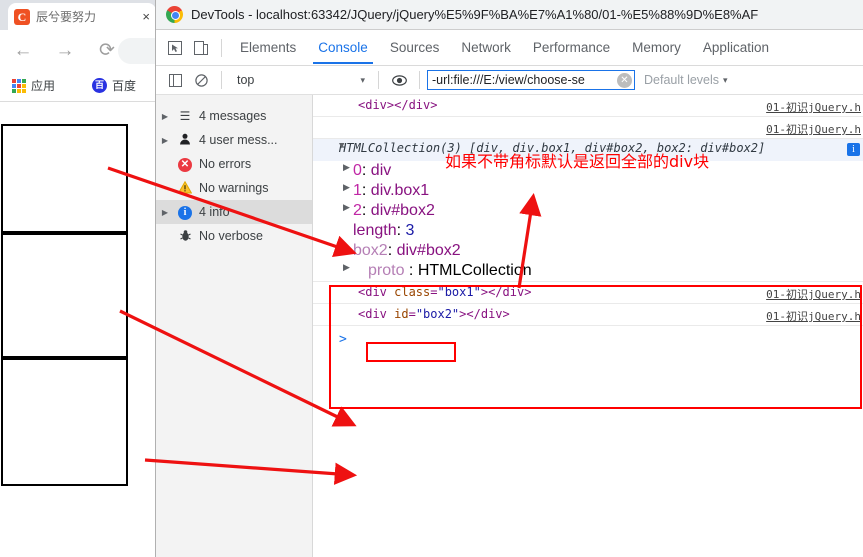  Describe the element at coordinates (234, 212) in the screenshot. I see `sidebar-item-info: ▶ i 4 info` at that location.